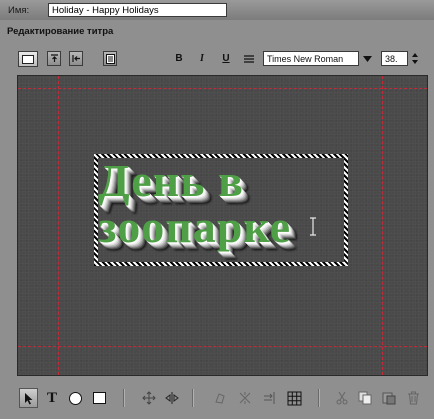 This screenshot has width=434, height=419. I want to click on shear-button, so click(245, 398).